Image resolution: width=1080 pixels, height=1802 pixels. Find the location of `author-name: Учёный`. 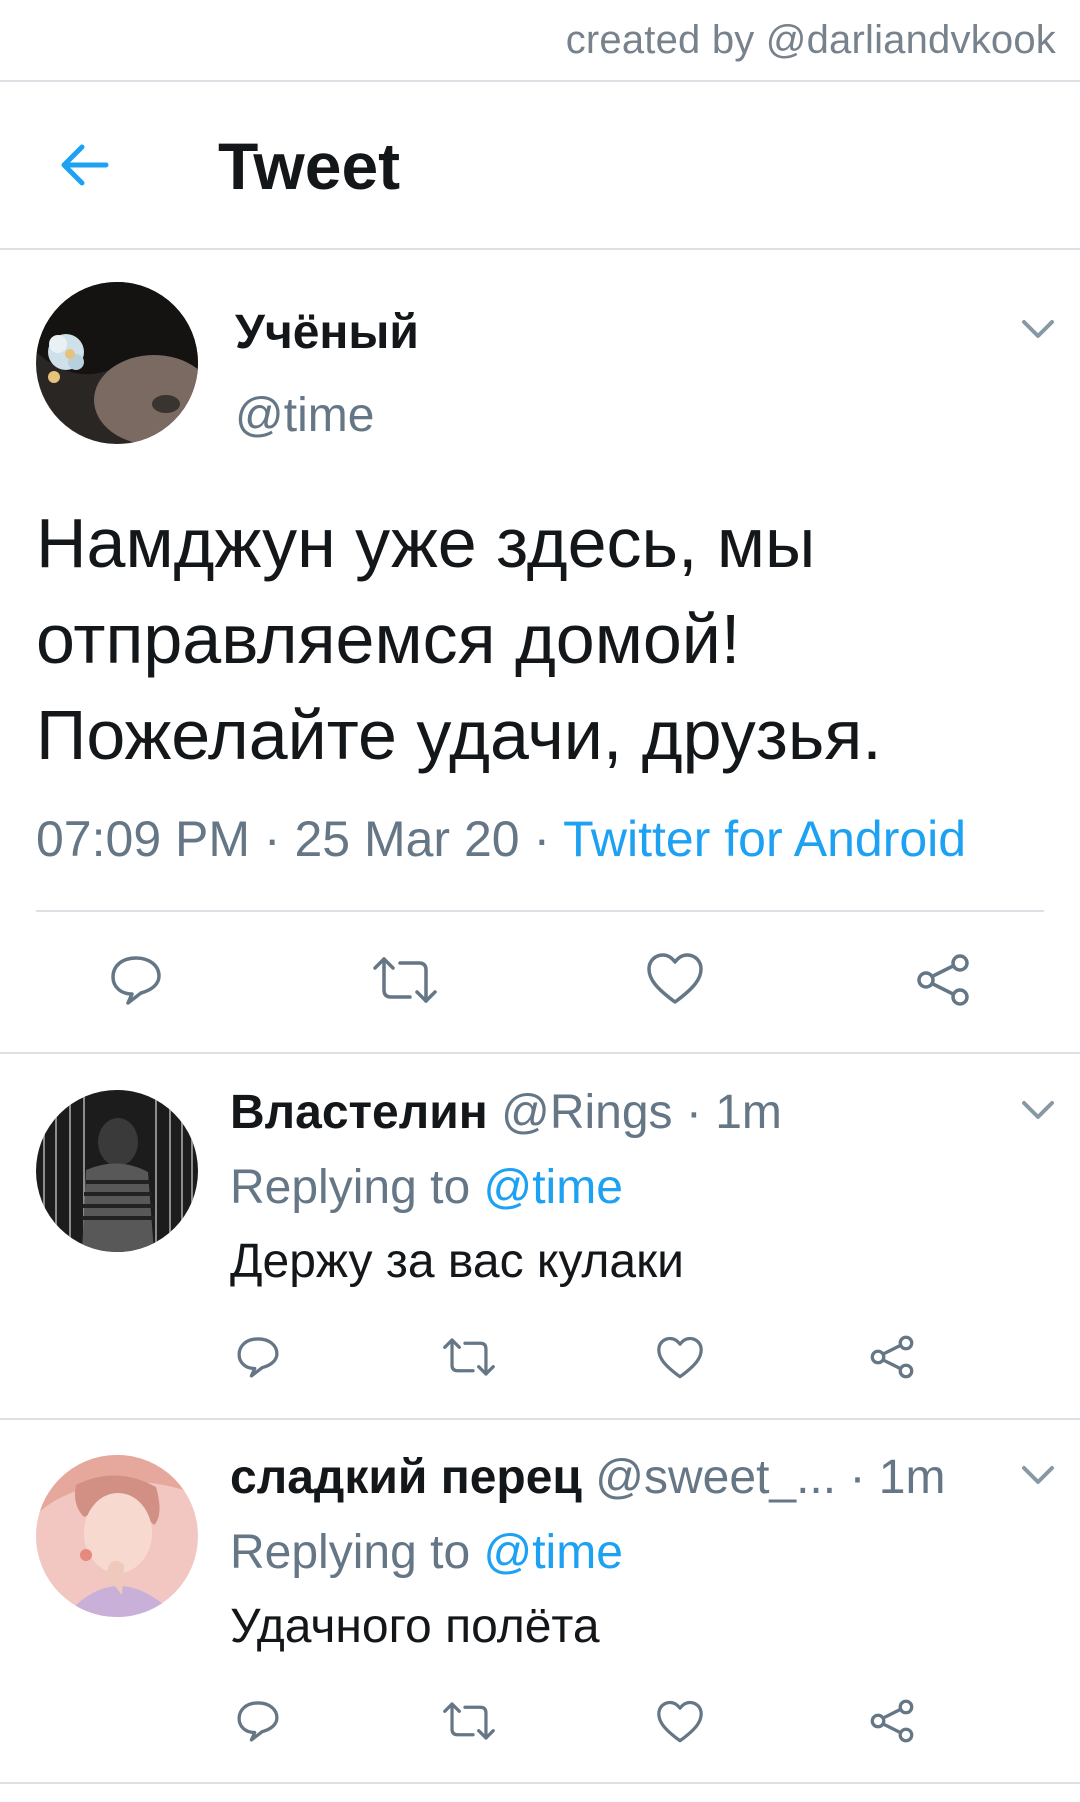

author-name: Учёный is located at coordinates (327, 332).